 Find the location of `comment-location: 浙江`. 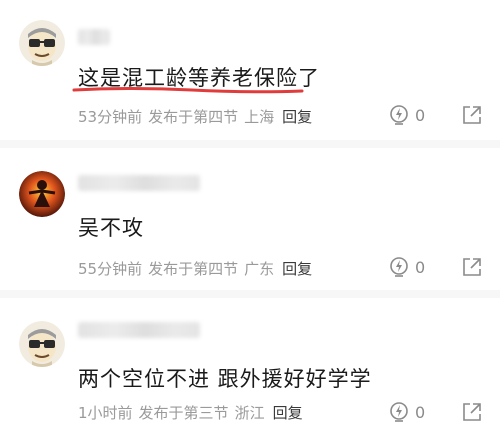

comment-location: 浙江 is located at coordinates (249, 413).